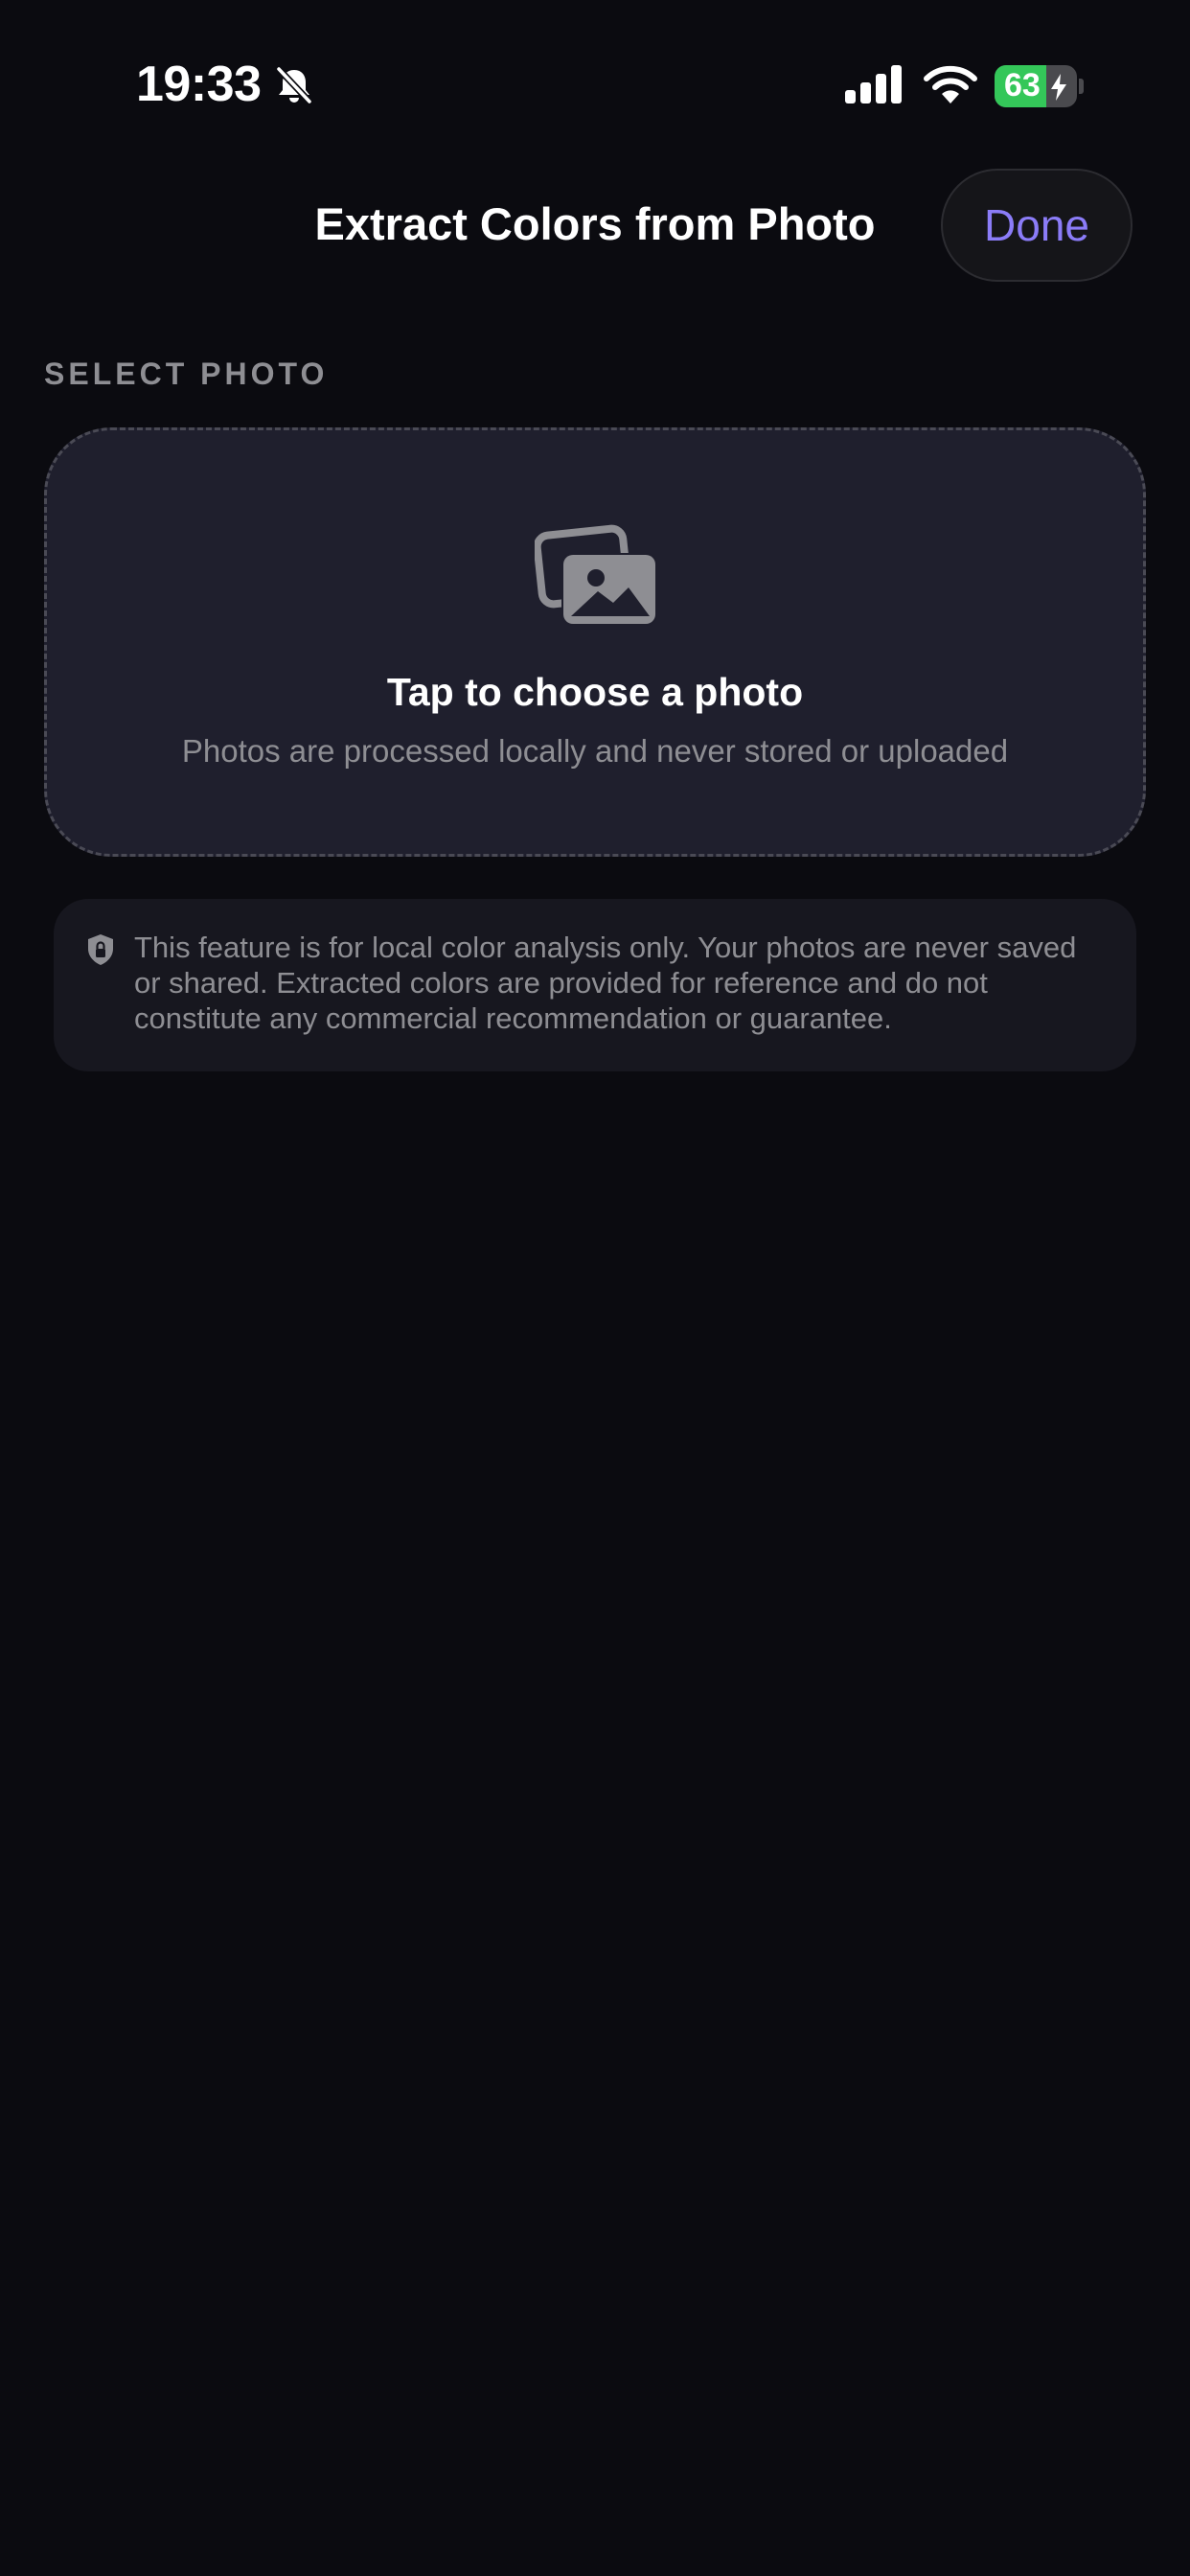 Image resolution: width=1190 pixels, height=2576 pixels. Describe the element at coordinates (187, 374) in the screenshot. I see `section-label: SELECT PHOTO` at that location.